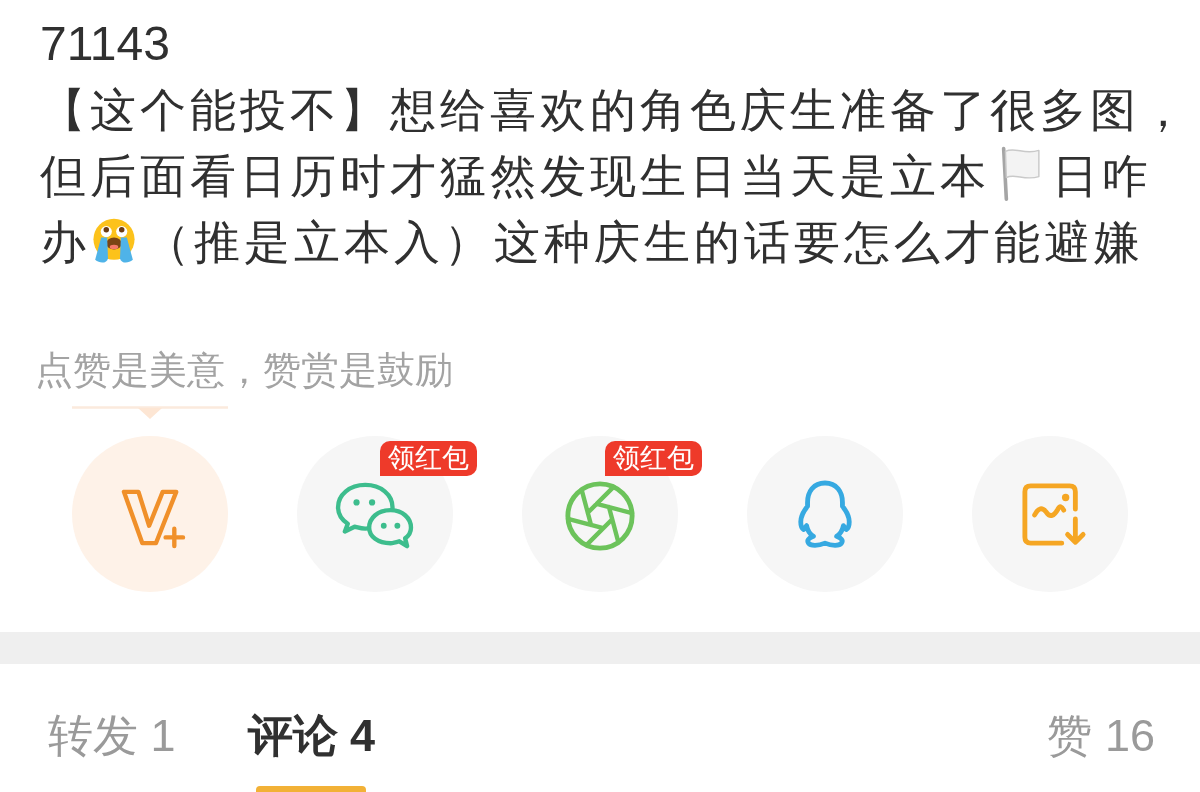 Image resolution: width=1200 pixels, height=792 pixels. I want to click on image-download-icon, so click(1054, 515).